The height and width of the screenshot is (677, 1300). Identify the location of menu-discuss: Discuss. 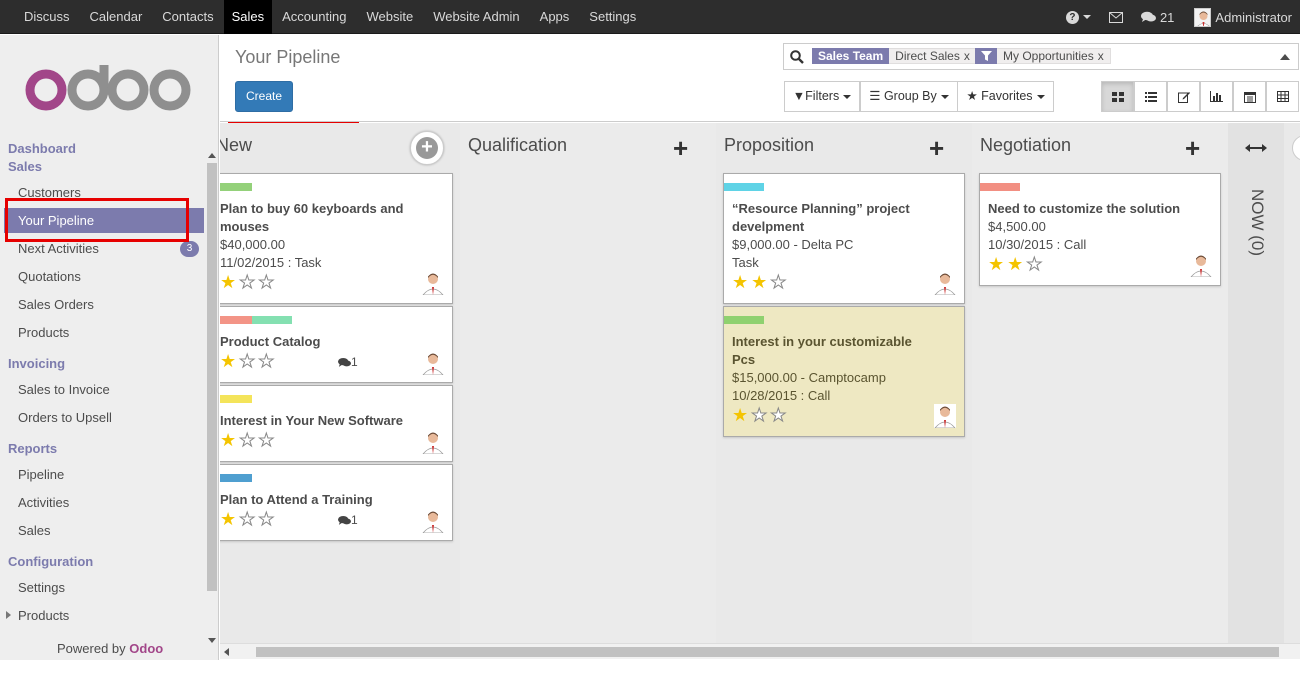
(47, 17).